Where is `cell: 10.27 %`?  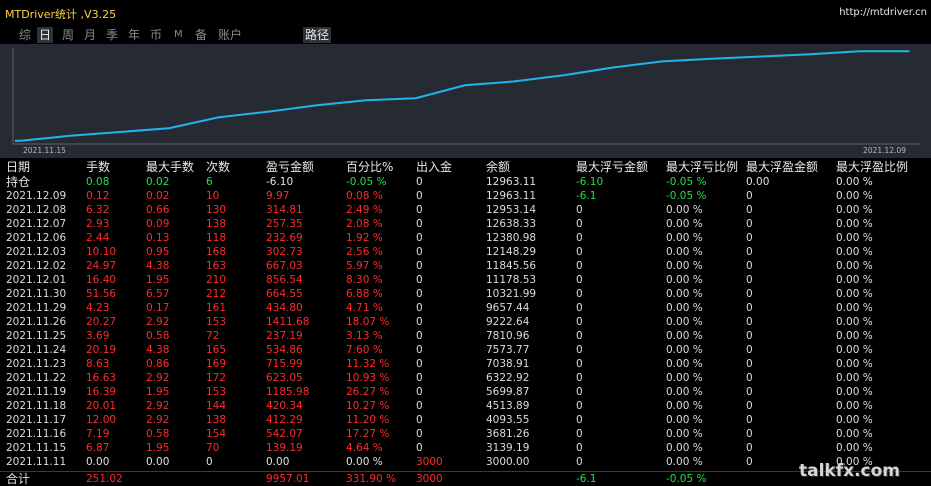 cell: 10.27 % is located at coordinates (368, 406).